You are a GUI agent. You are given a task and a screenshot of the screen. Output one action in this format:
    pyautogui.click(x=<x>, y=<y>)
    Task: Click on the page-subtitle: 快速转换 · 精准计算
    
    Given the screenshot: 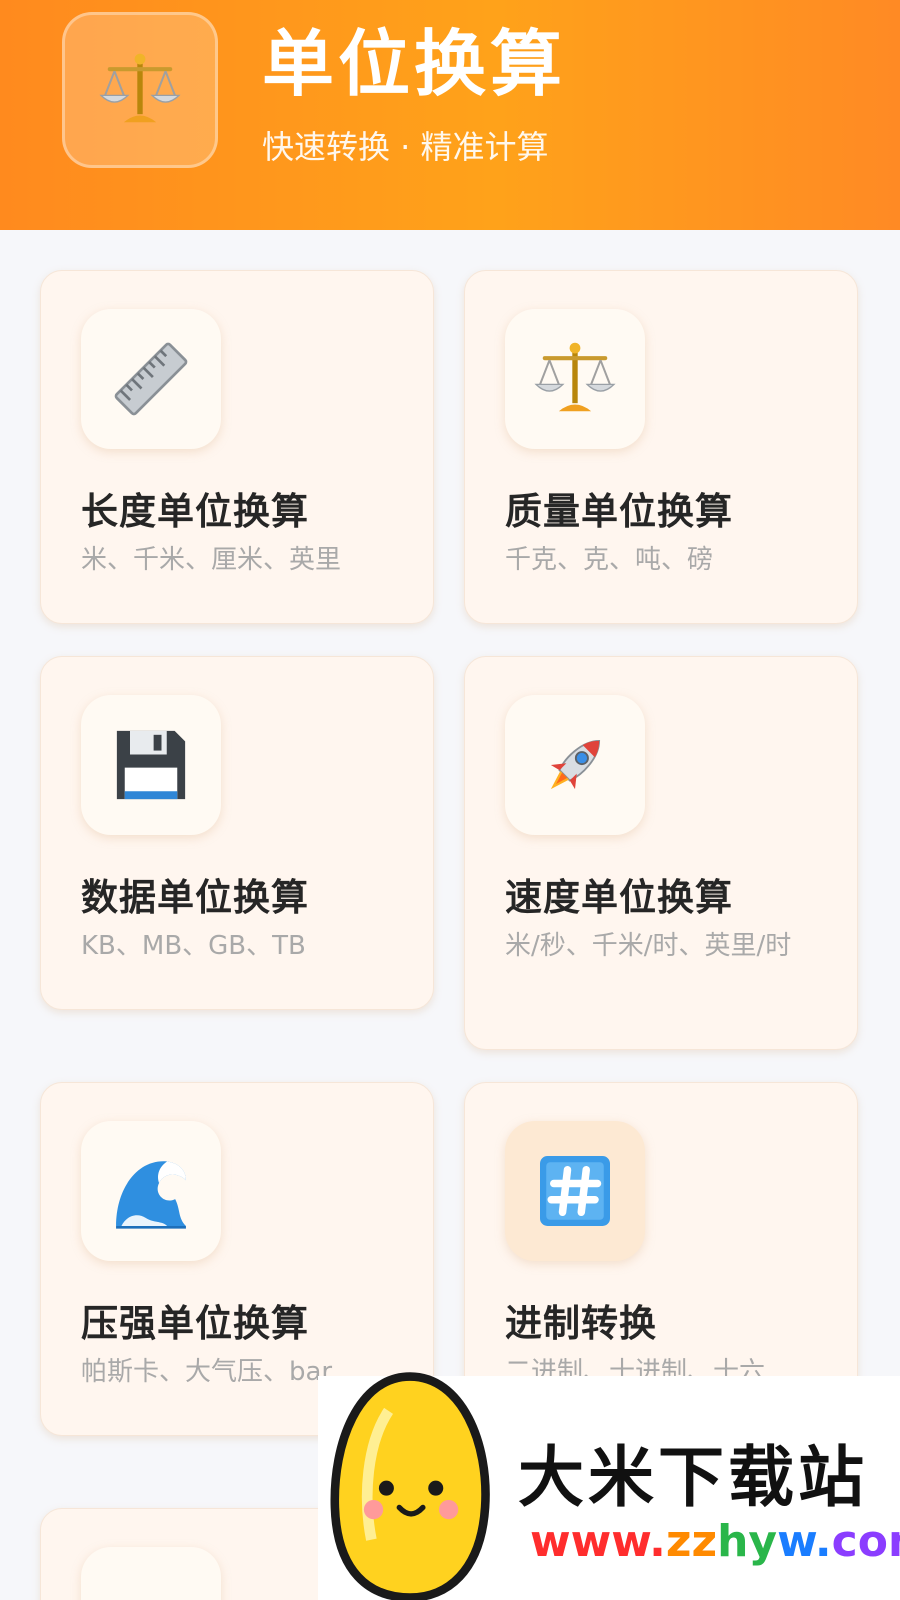 What is the action you would take?
    pyautogui.click(x=405, y=147)
    